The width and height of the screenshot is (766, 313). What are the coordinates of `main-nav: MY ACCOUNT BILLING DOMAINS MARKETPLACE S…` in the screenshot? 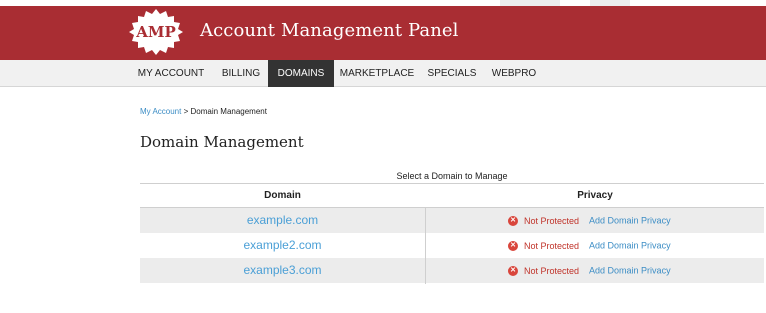 It's located at (383, 73).